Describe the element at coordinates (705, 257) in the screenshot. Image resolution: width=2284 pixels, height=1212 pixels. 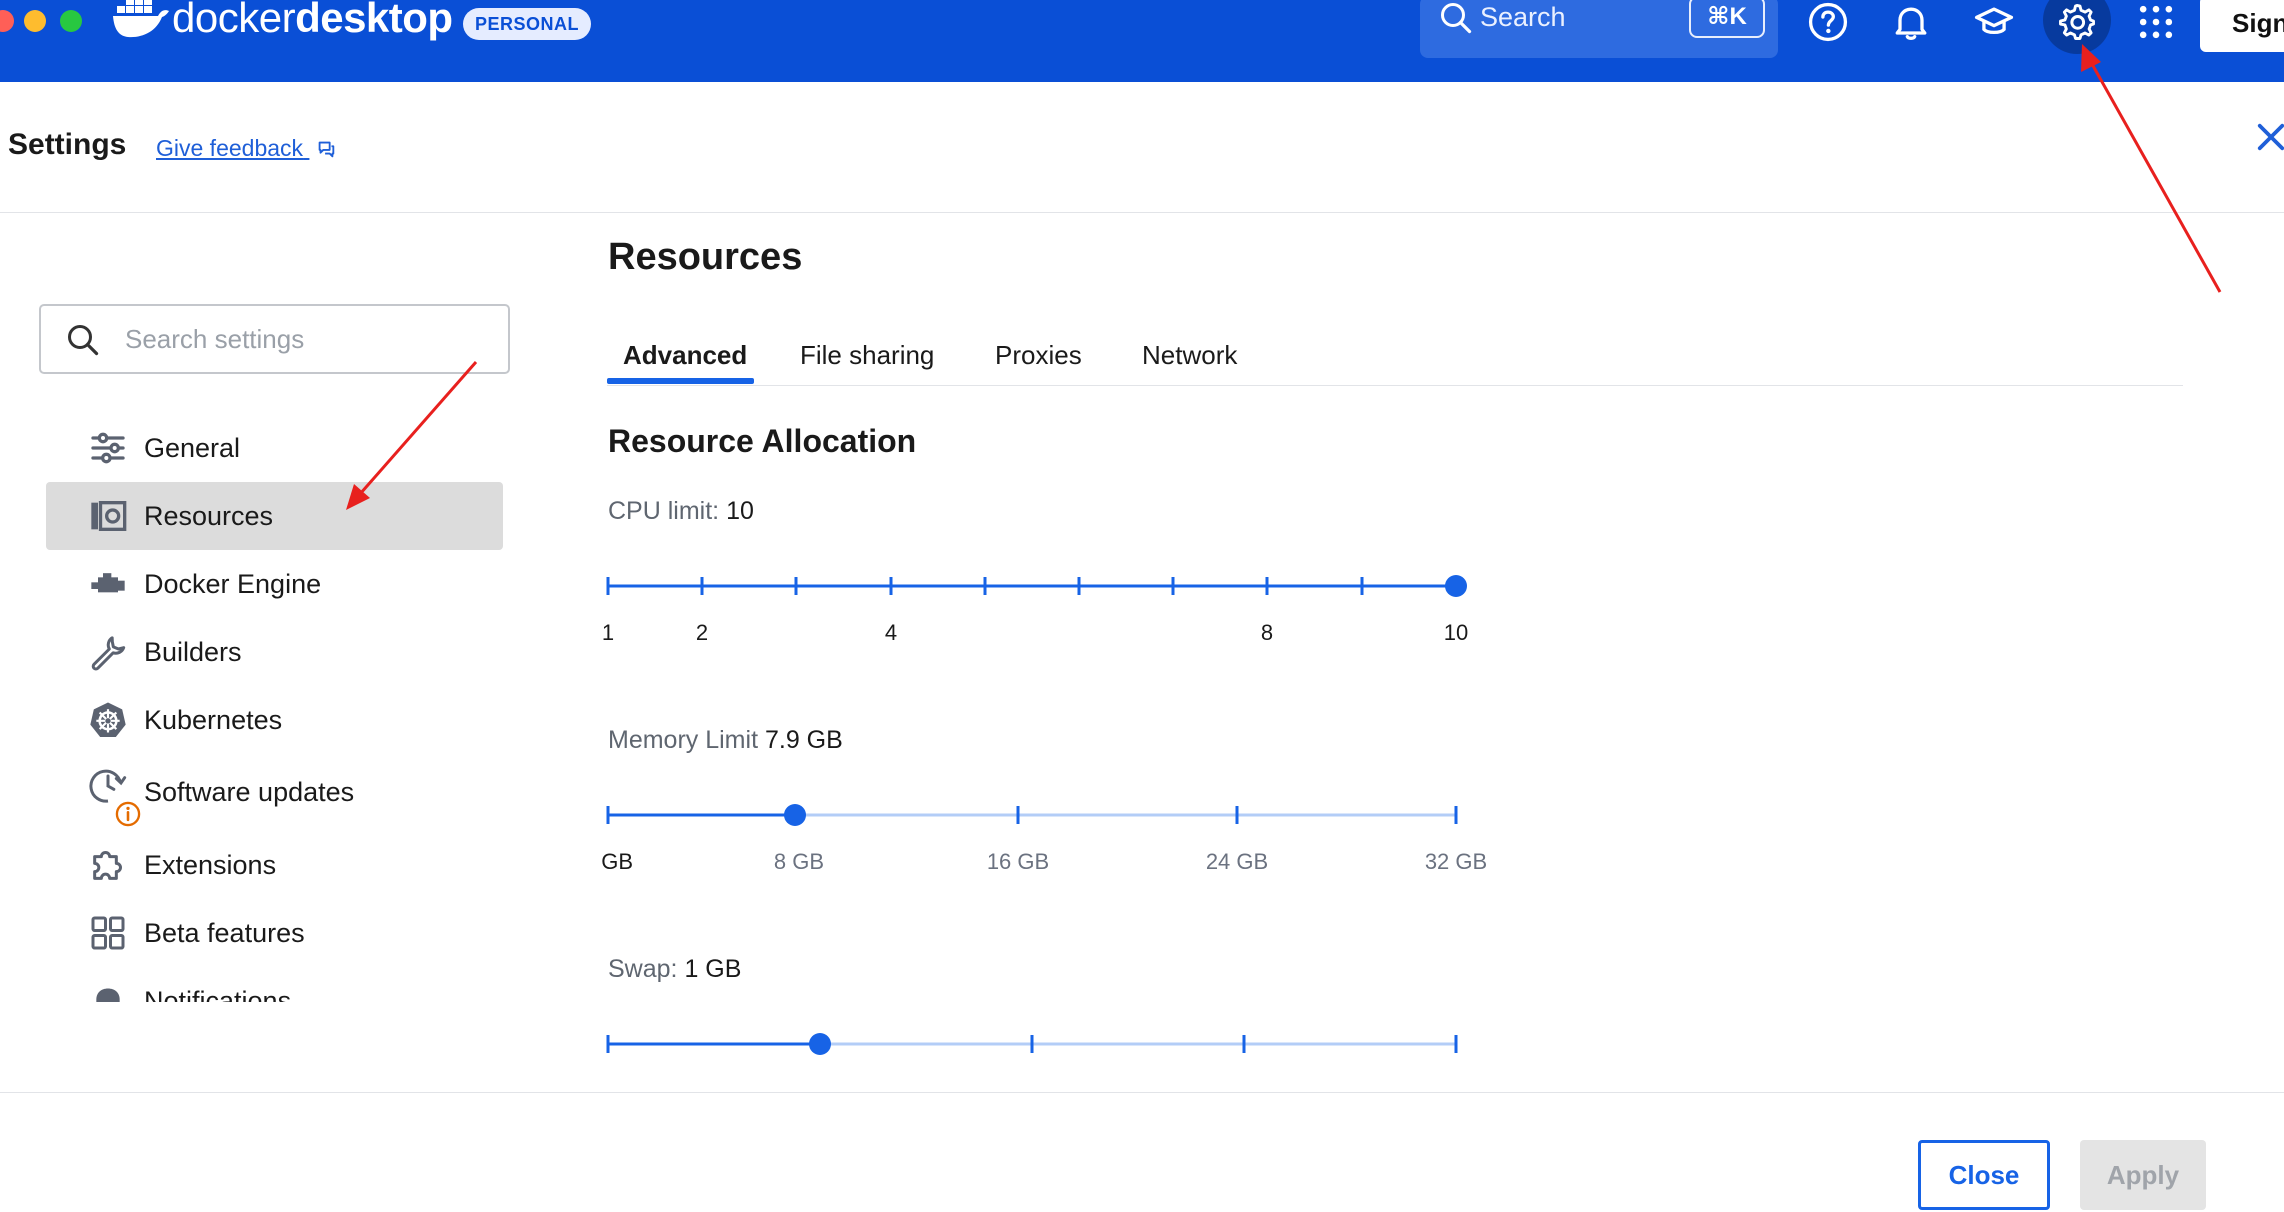
I see `section-page-title: Resources` at that location.